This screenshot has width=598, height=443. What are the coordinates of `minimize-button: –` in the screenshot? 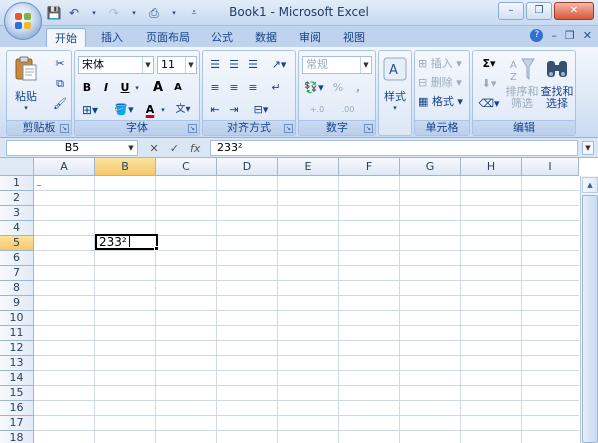 It's located at (511, 11).